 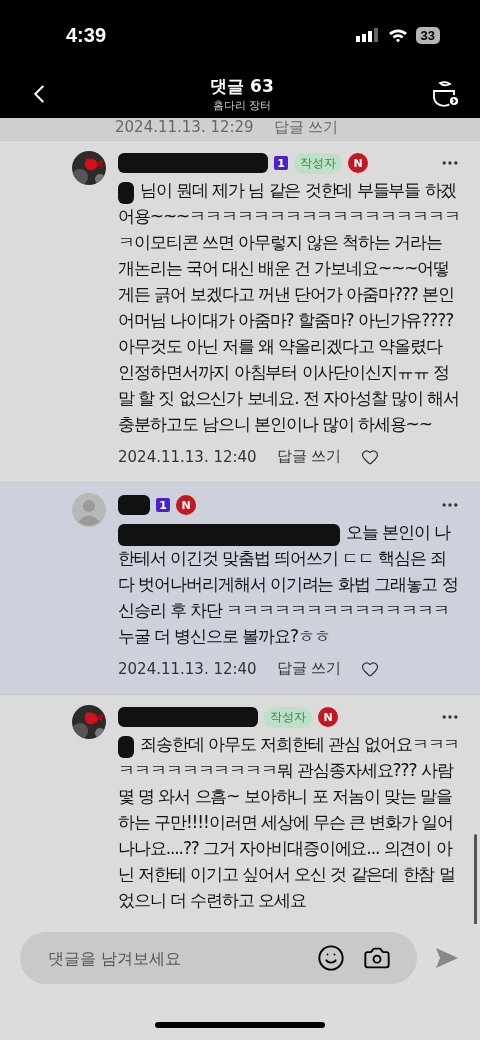 I want to click on comment-date: 2024.11.13. 12:29, so click(x=184, y=127).